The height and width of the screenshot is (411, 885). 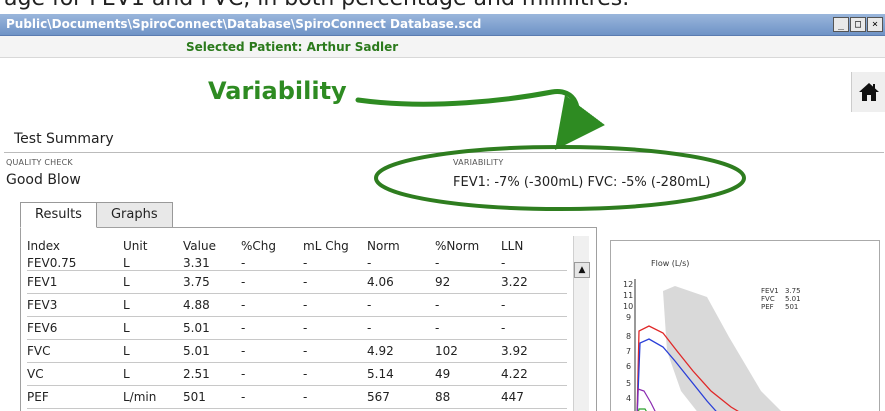 What do you see at coordinates (480, 120) in the screenshot?
I see `annotation-arrow` at bounding box center [480, 120].